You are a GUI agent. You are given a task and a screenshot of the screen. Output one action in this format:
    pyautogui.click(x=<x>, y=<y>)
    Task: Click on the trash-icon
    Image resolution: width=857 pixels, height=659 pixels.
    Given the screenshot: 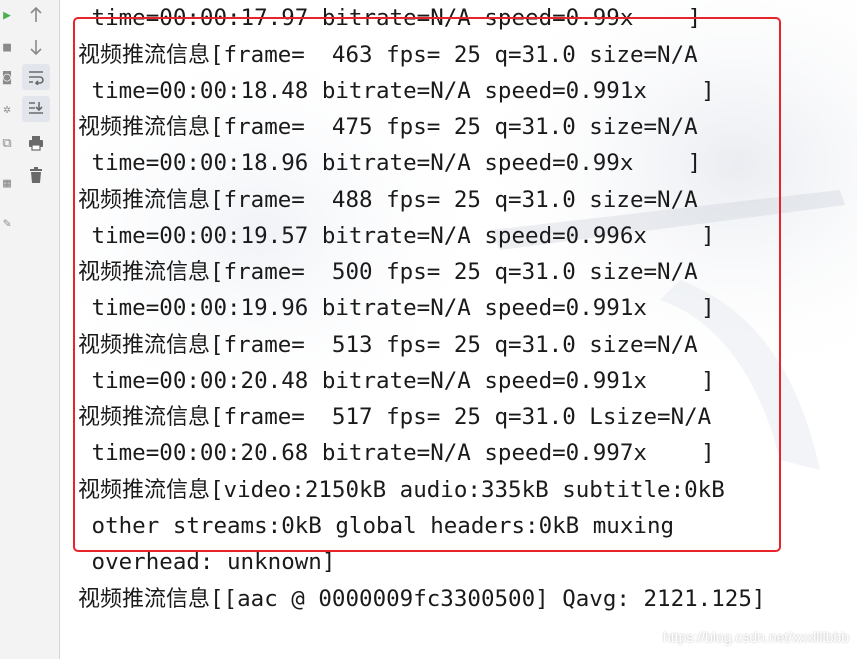 What is the action you would take?
    pyautogui.click(x=36, y=175)
    